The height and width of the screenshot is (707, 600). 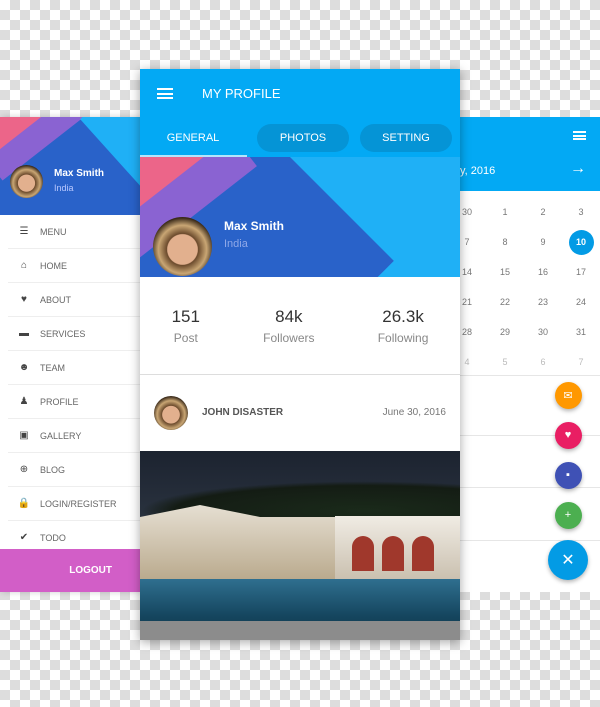 What do you see at coordinates (24, 367) in the screenshot?
I see `team-icon: ☻` at bounding box center [24, 367].